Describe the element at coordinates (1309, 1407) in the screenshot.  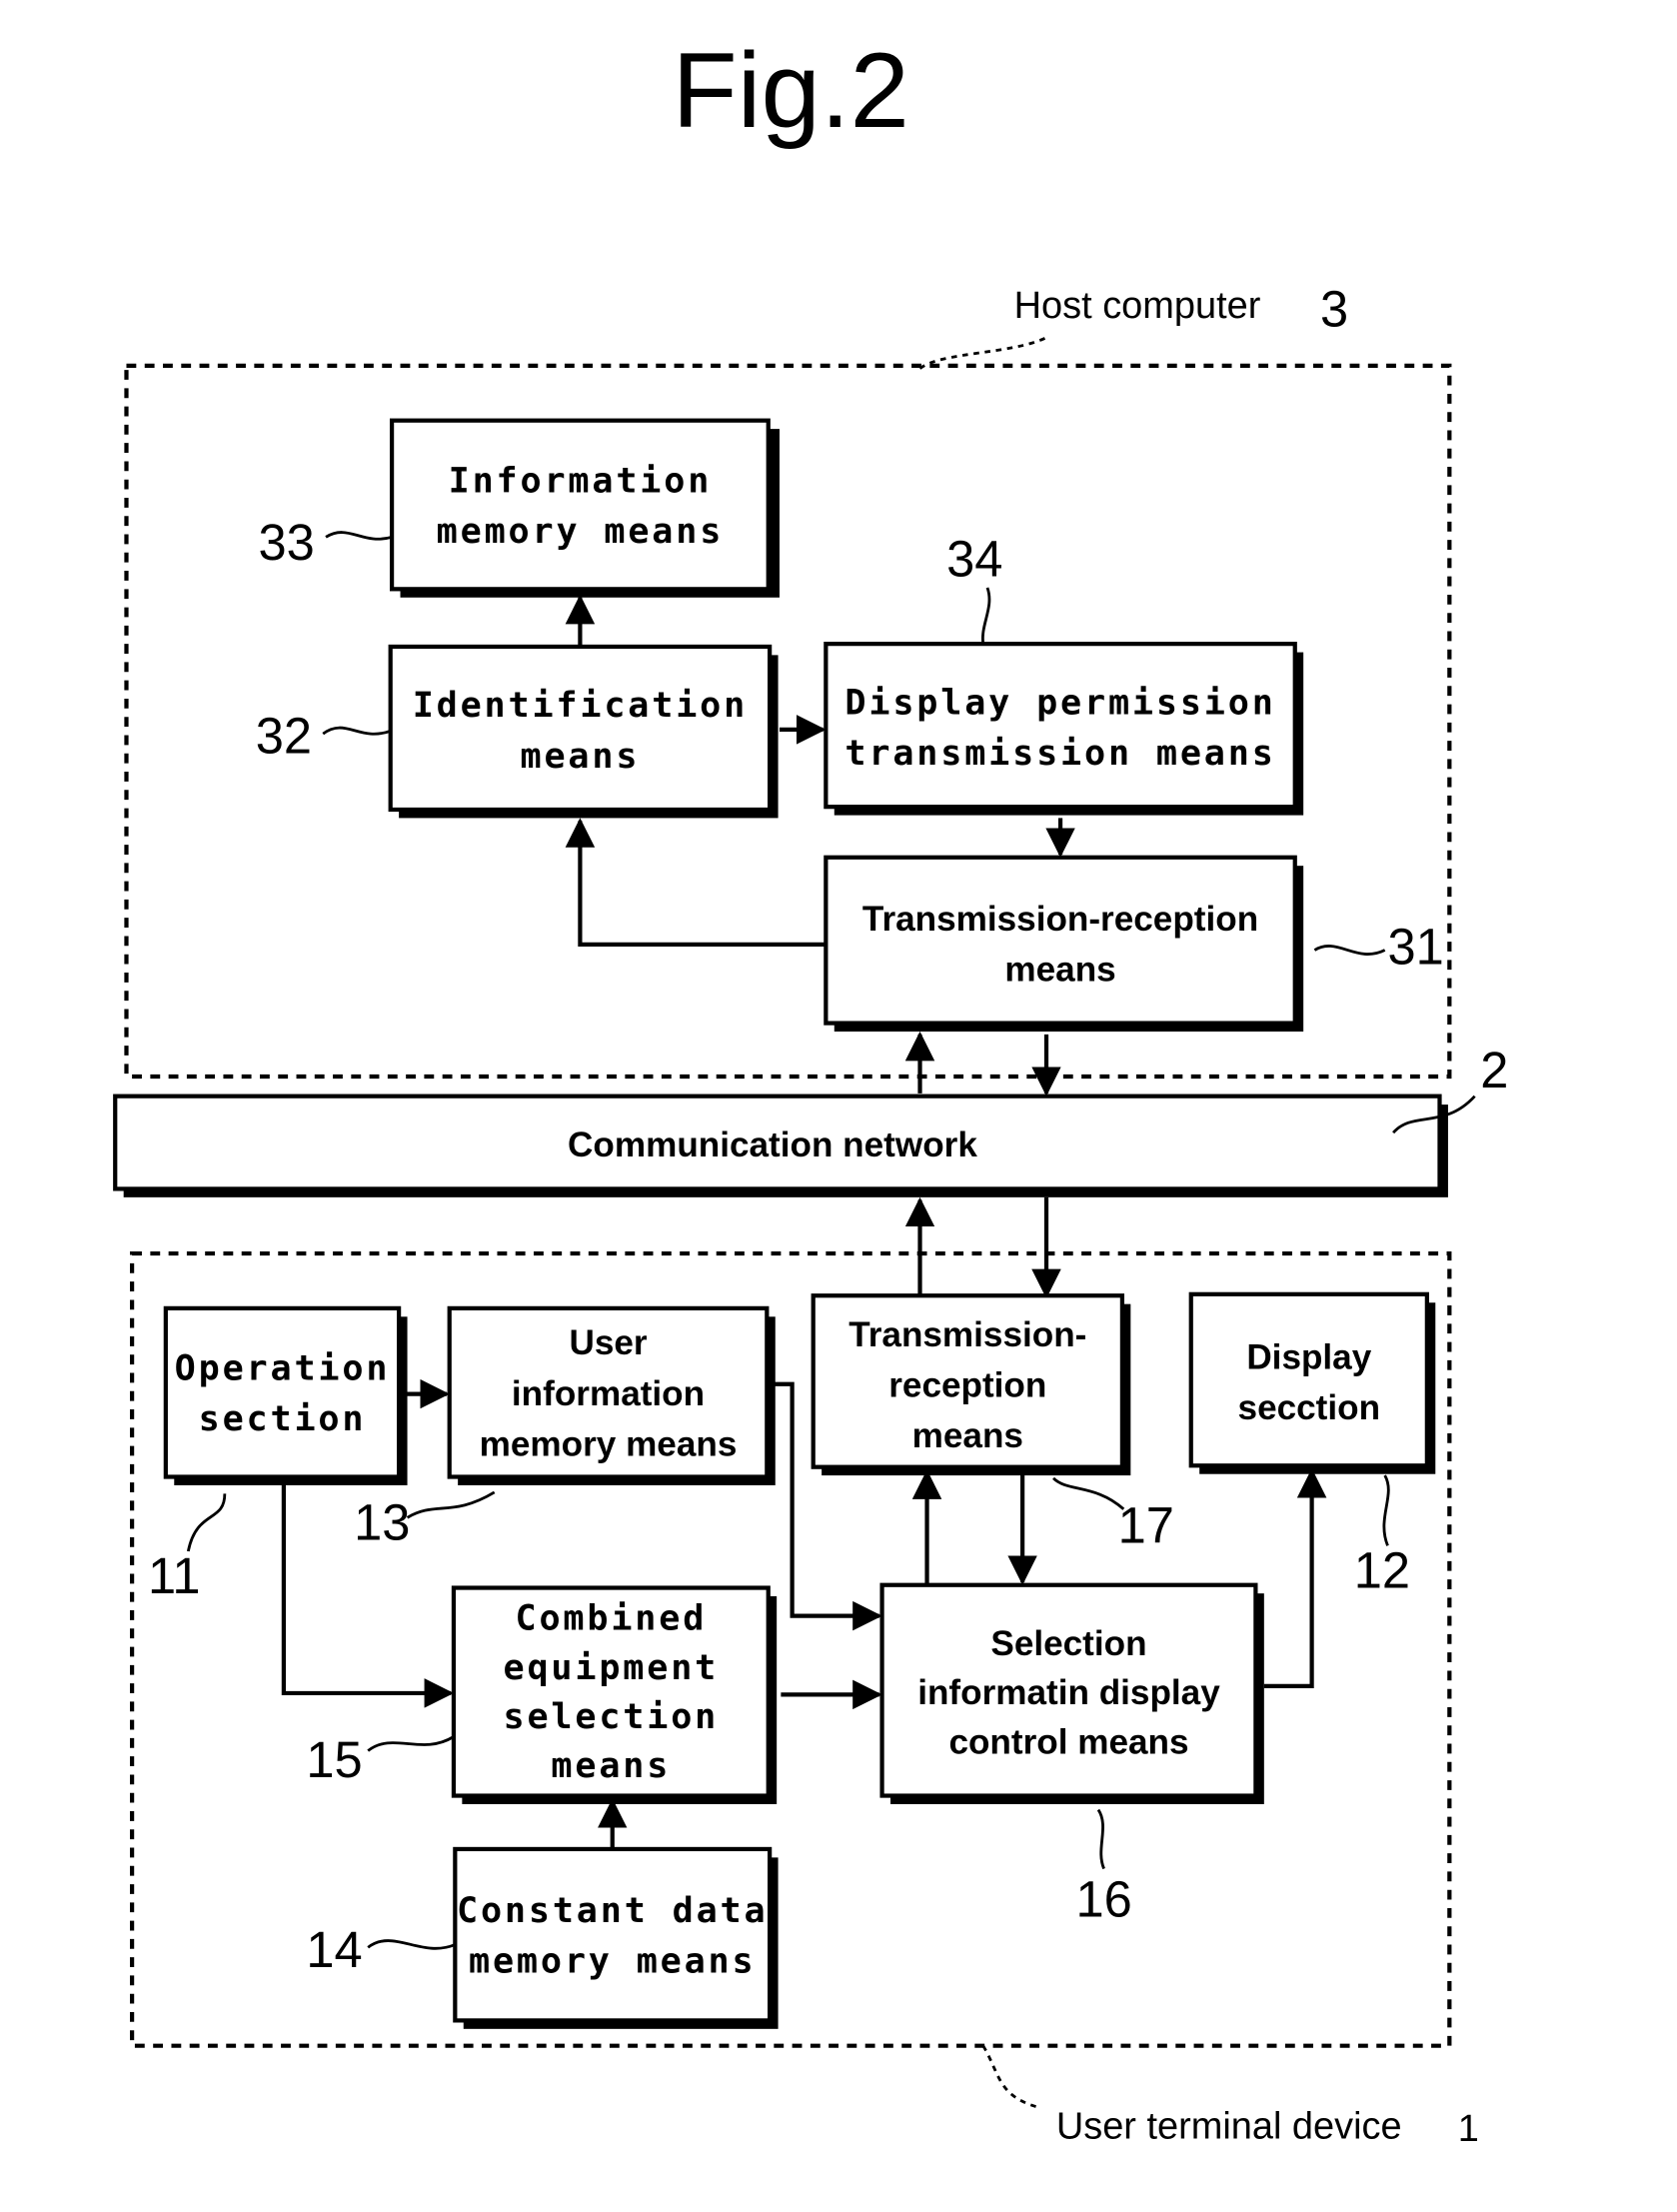
I see `svg-text: secction` at that location.